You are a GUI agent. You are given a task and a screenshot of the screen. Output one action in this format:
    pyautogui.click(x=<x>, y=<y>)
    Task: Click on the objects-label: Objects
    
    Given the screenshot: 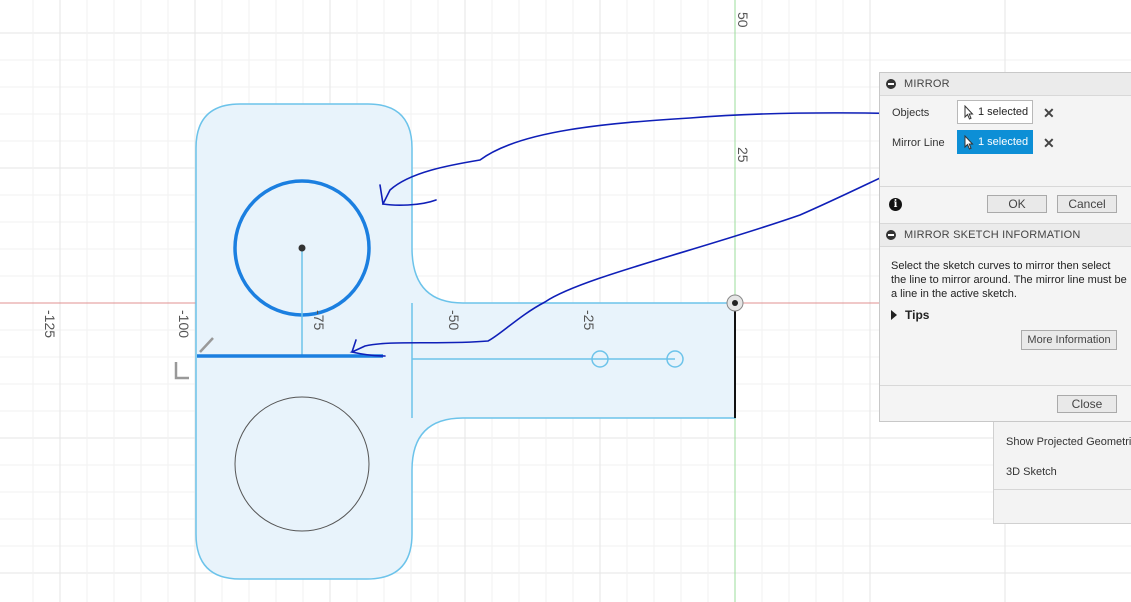 What is the action you would take?
    pyautogui.click(x=911, y=113)
    